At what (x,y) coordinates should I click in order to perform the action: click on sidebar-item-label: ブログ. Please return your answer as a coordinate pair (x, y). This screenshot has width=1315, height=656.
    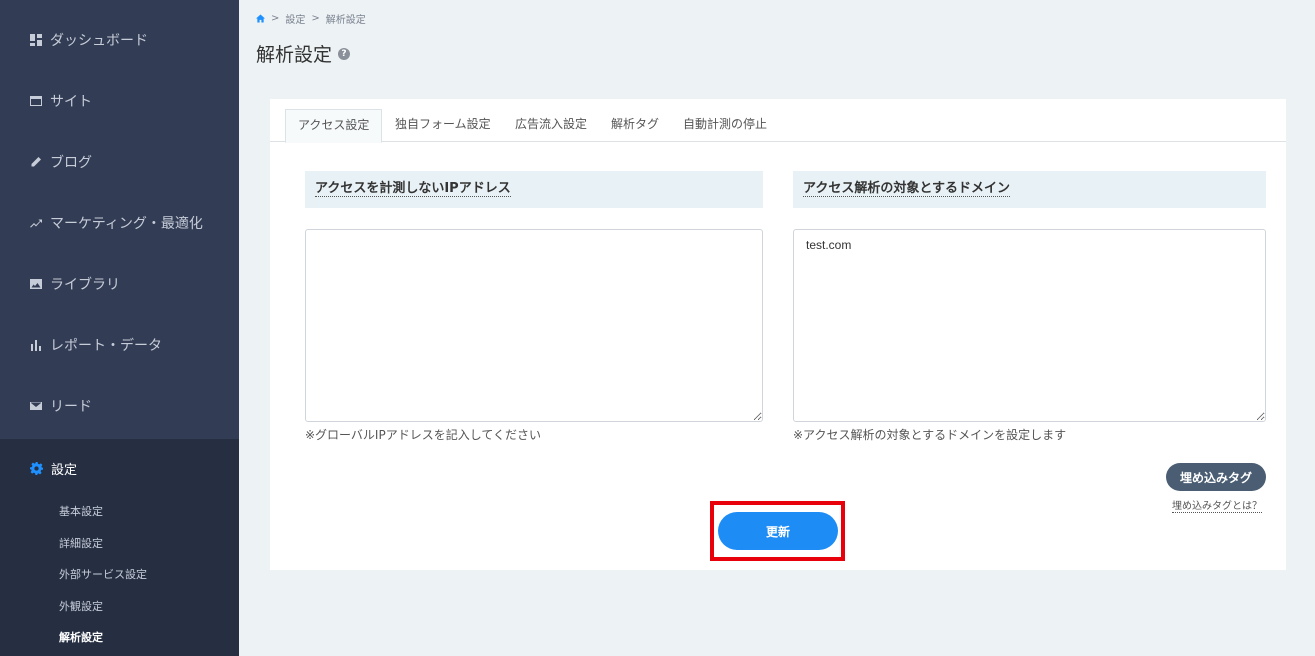
    Looking at the image, I should click on (71, 163).